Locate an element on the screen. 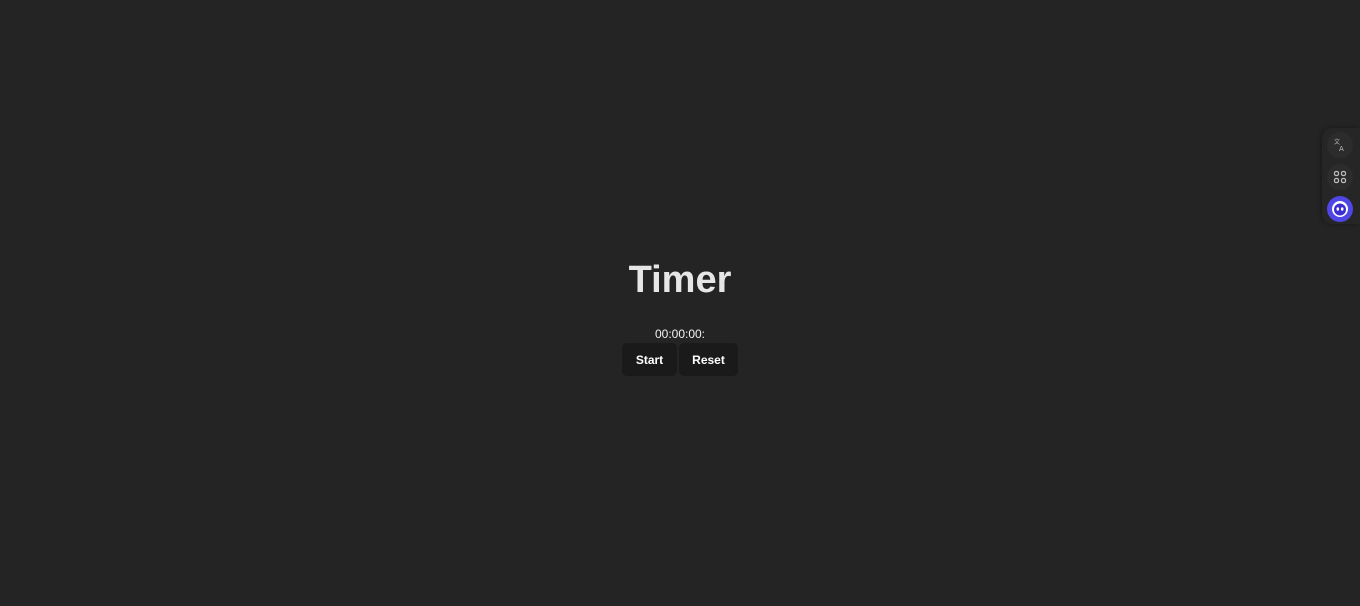 This screenshot has width=1360, height=606. reset-button: Reset is located at coordinates (708, 359).